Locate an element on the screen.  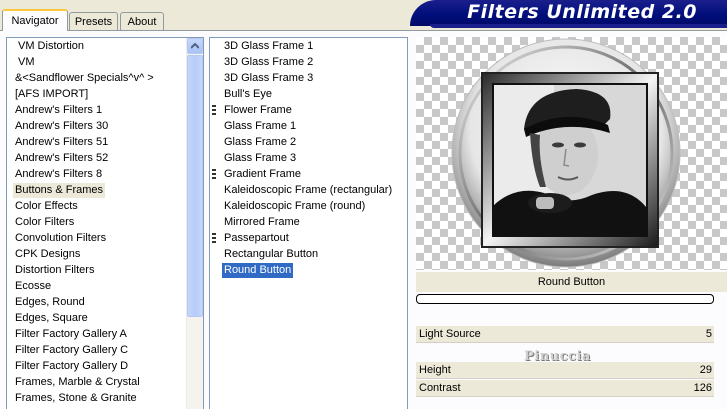
filter-item: Gradient Frame is located at coordinates (262, 174).